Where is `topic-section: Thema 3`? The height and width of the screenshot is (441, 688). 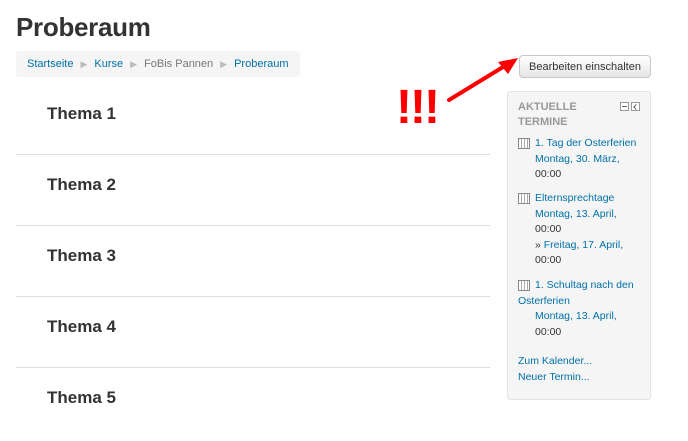 topic-section: Thema 3 is located at coordinates (253, 261).